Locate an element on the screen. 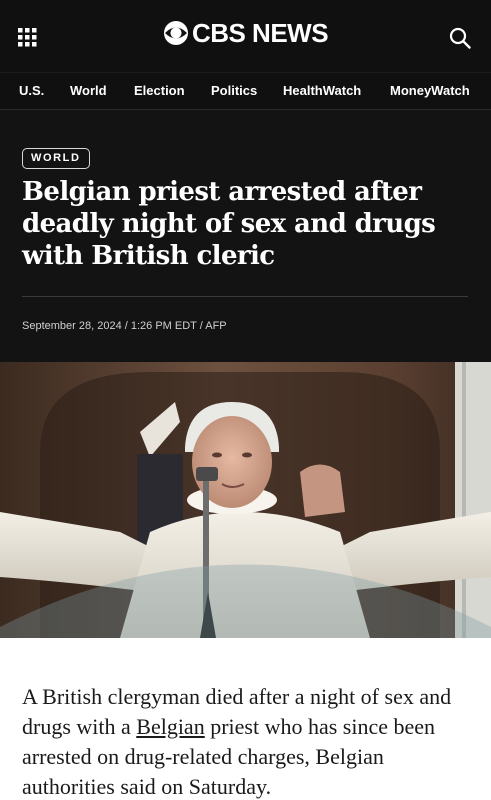 Image resolution: width=491 pixels, height=800 pixels. category-tag: WORLD is located at coordinates (56, 158).